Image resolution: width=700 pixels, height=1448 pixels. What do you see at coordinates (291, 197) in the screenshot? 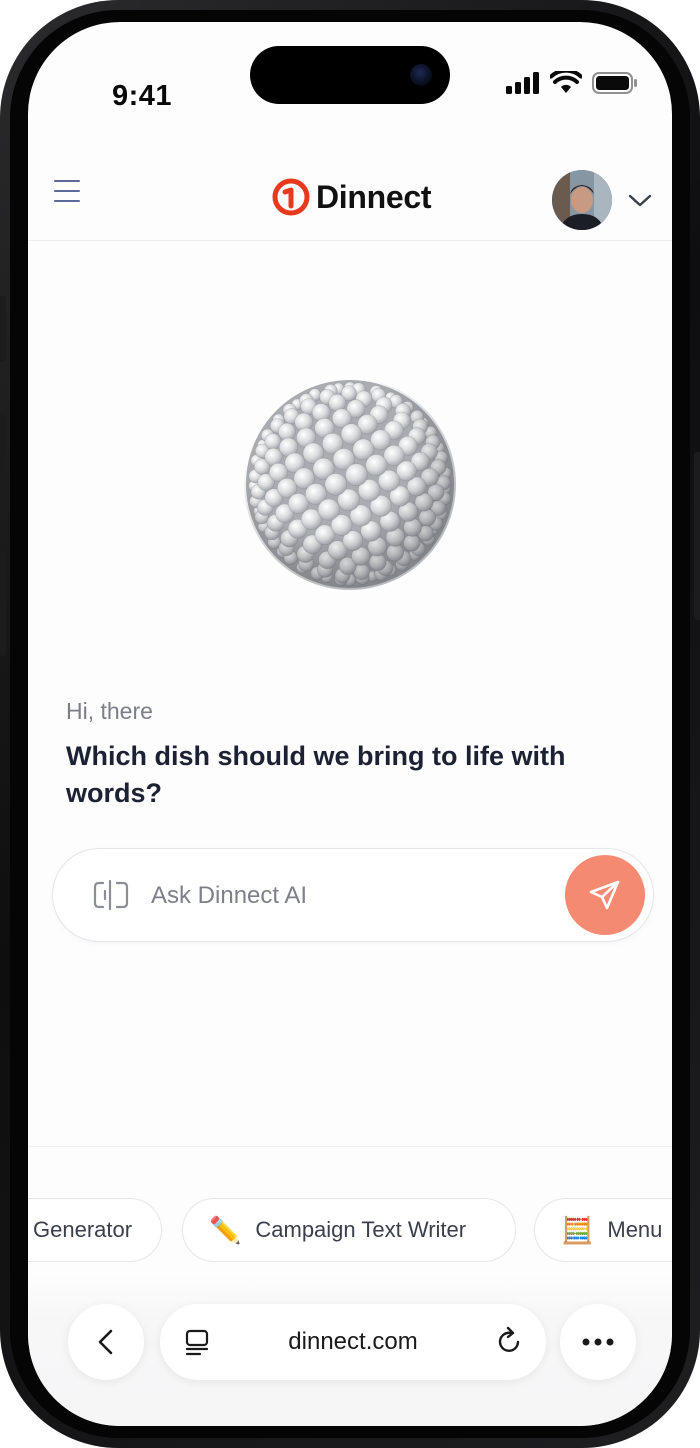
I see `dinnect-logo-icon` at bounding box center [291, 197].